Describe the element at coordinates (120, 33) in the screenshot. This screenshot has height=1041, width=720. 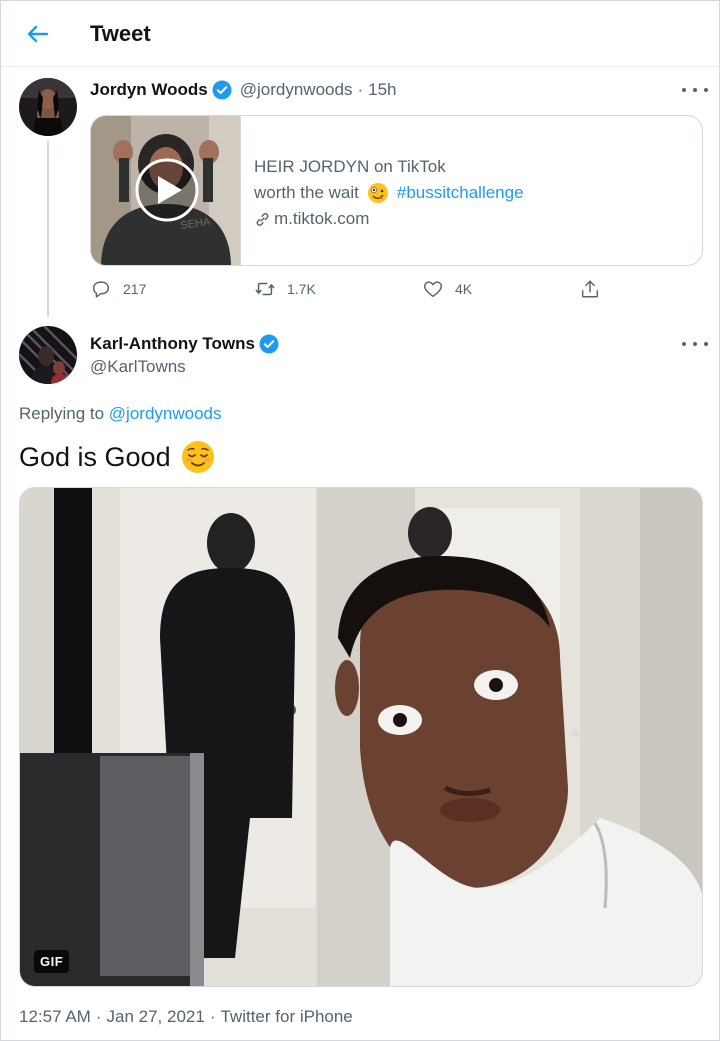
I see `page-title: Tweet` at that location.